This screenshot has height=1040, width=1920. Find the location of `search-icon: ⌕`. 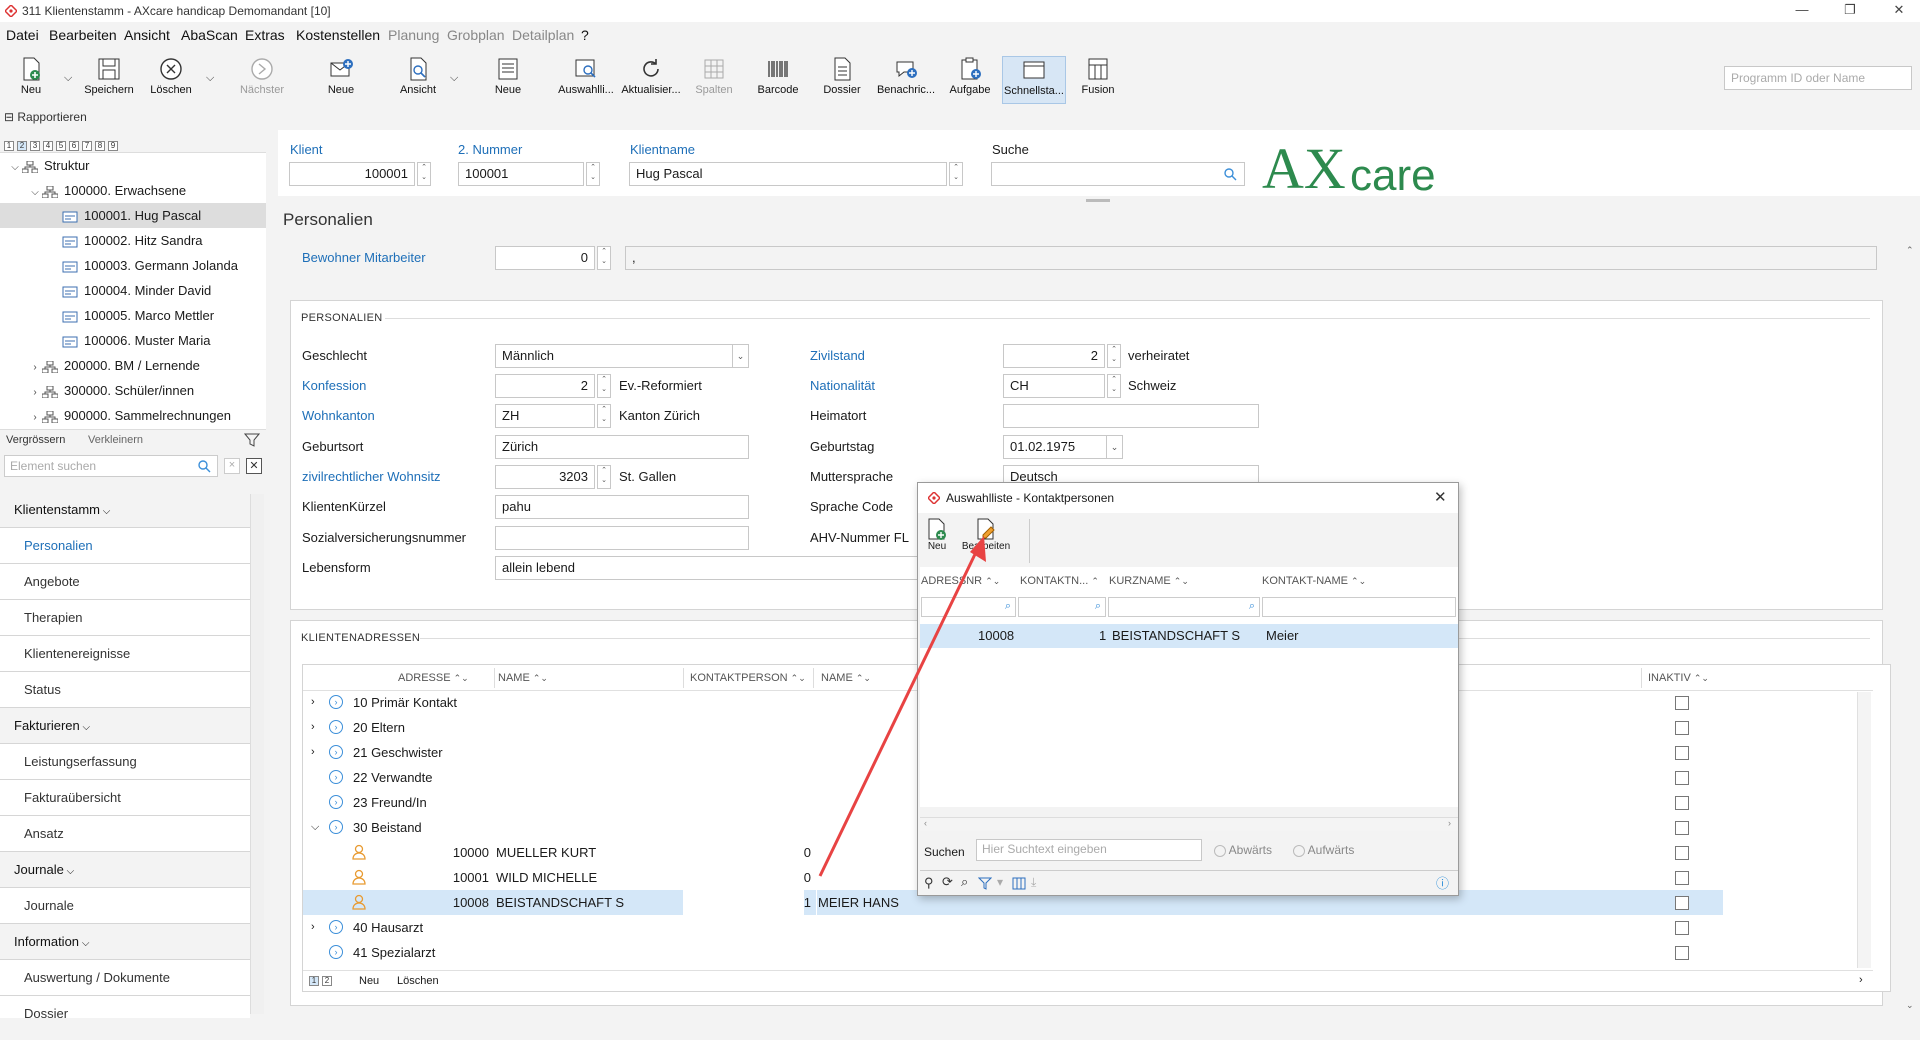

search-icon: ⌕ is located at coordinates (964, 882).